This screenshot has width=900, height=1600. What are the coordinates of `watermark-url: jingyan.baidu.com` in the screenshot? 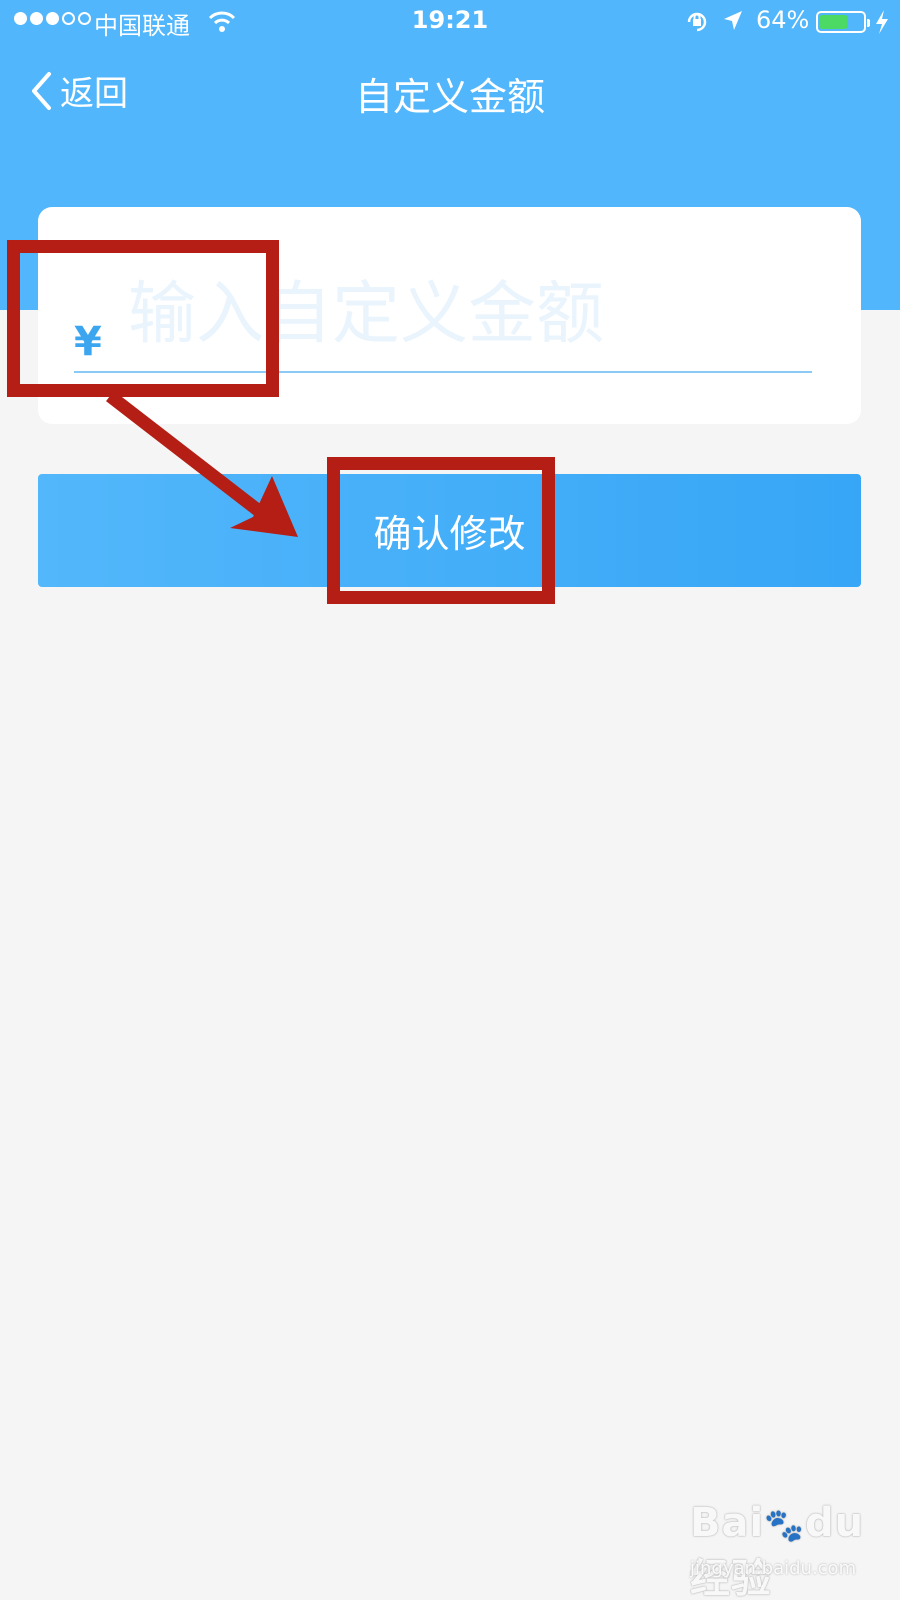 It's located at (773, 1568).